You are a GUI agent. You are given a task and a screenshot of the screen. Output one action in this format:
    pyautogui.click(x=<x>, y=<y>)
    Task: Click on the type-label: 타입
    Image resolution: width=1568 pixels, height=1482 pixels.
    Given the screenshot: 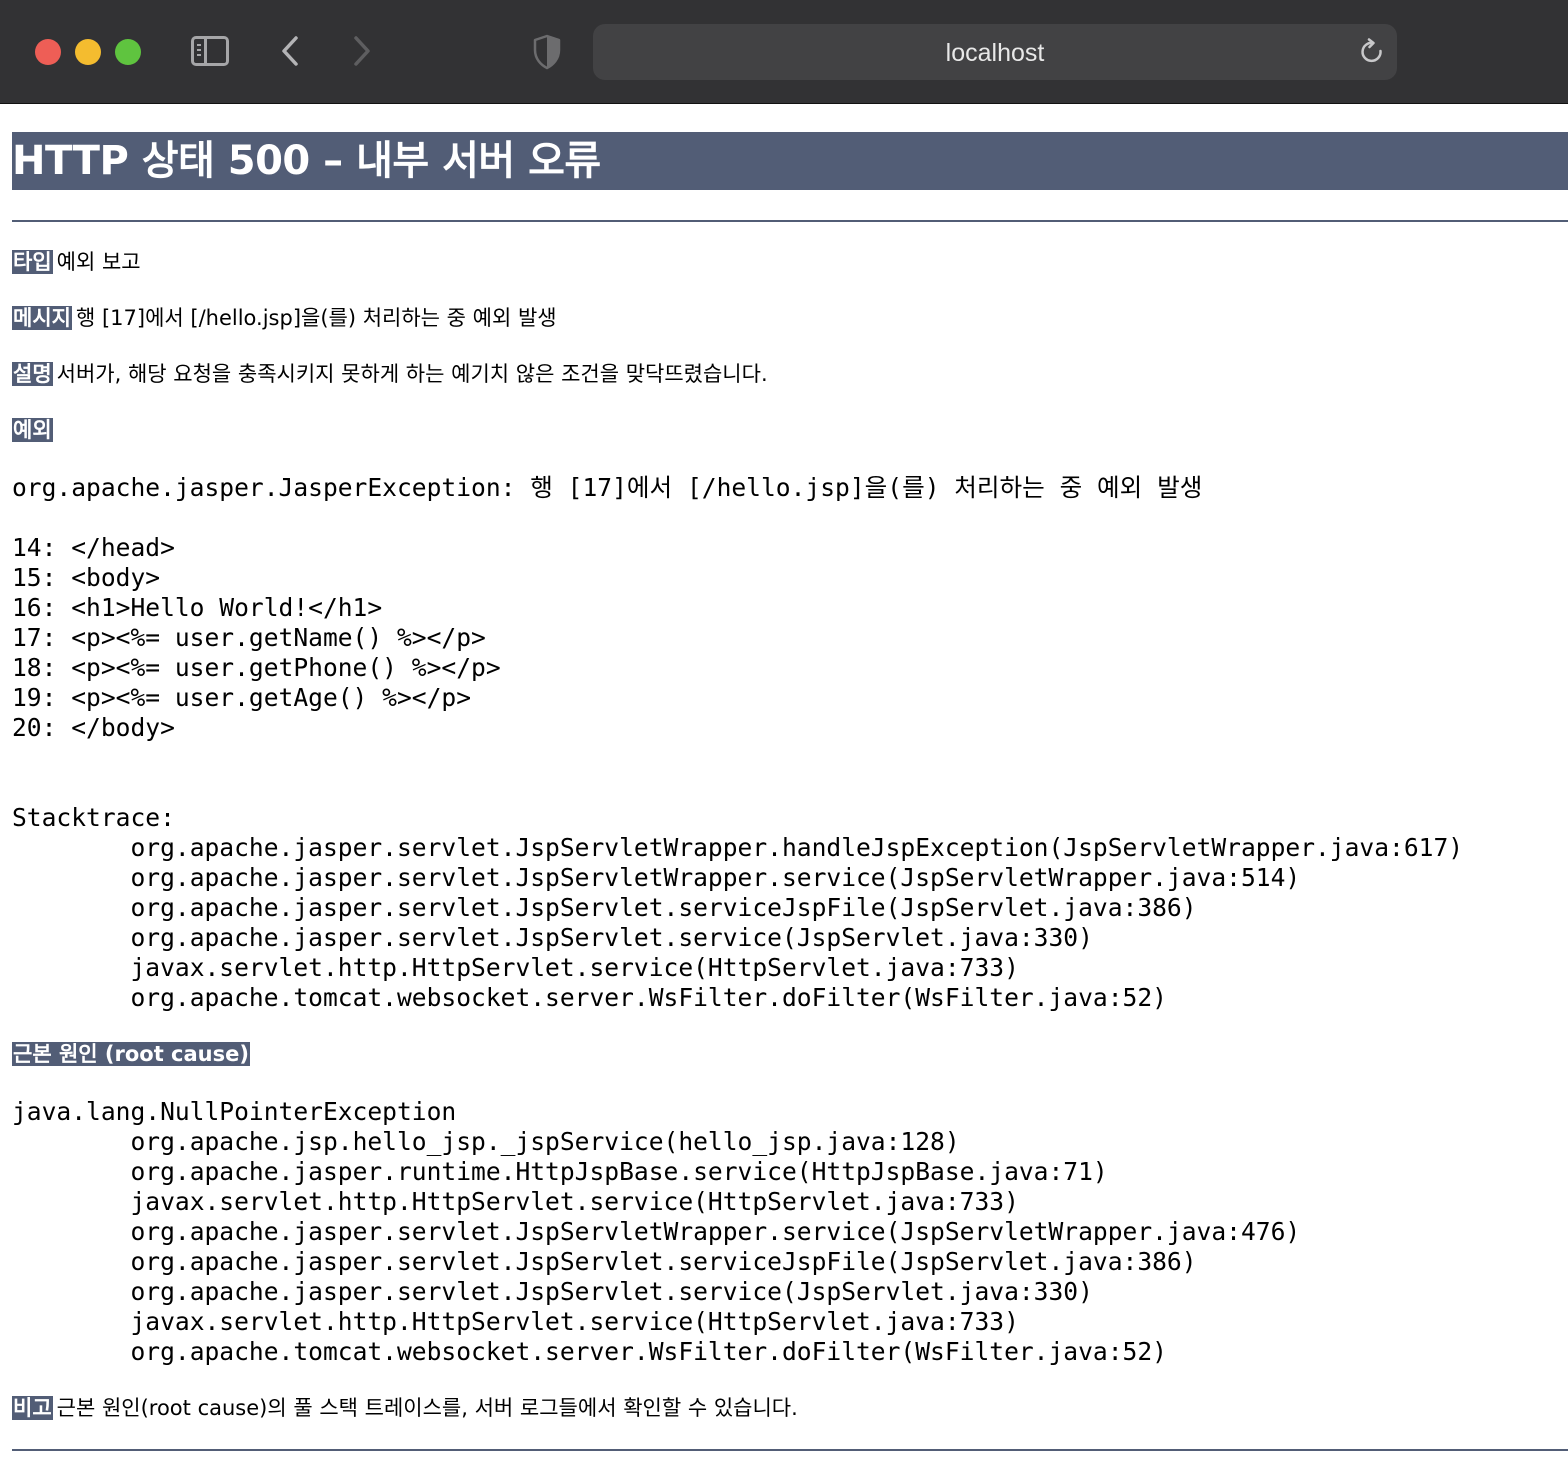 What is the action you would take?
    pyautogui.click(x=32, y=262)
    